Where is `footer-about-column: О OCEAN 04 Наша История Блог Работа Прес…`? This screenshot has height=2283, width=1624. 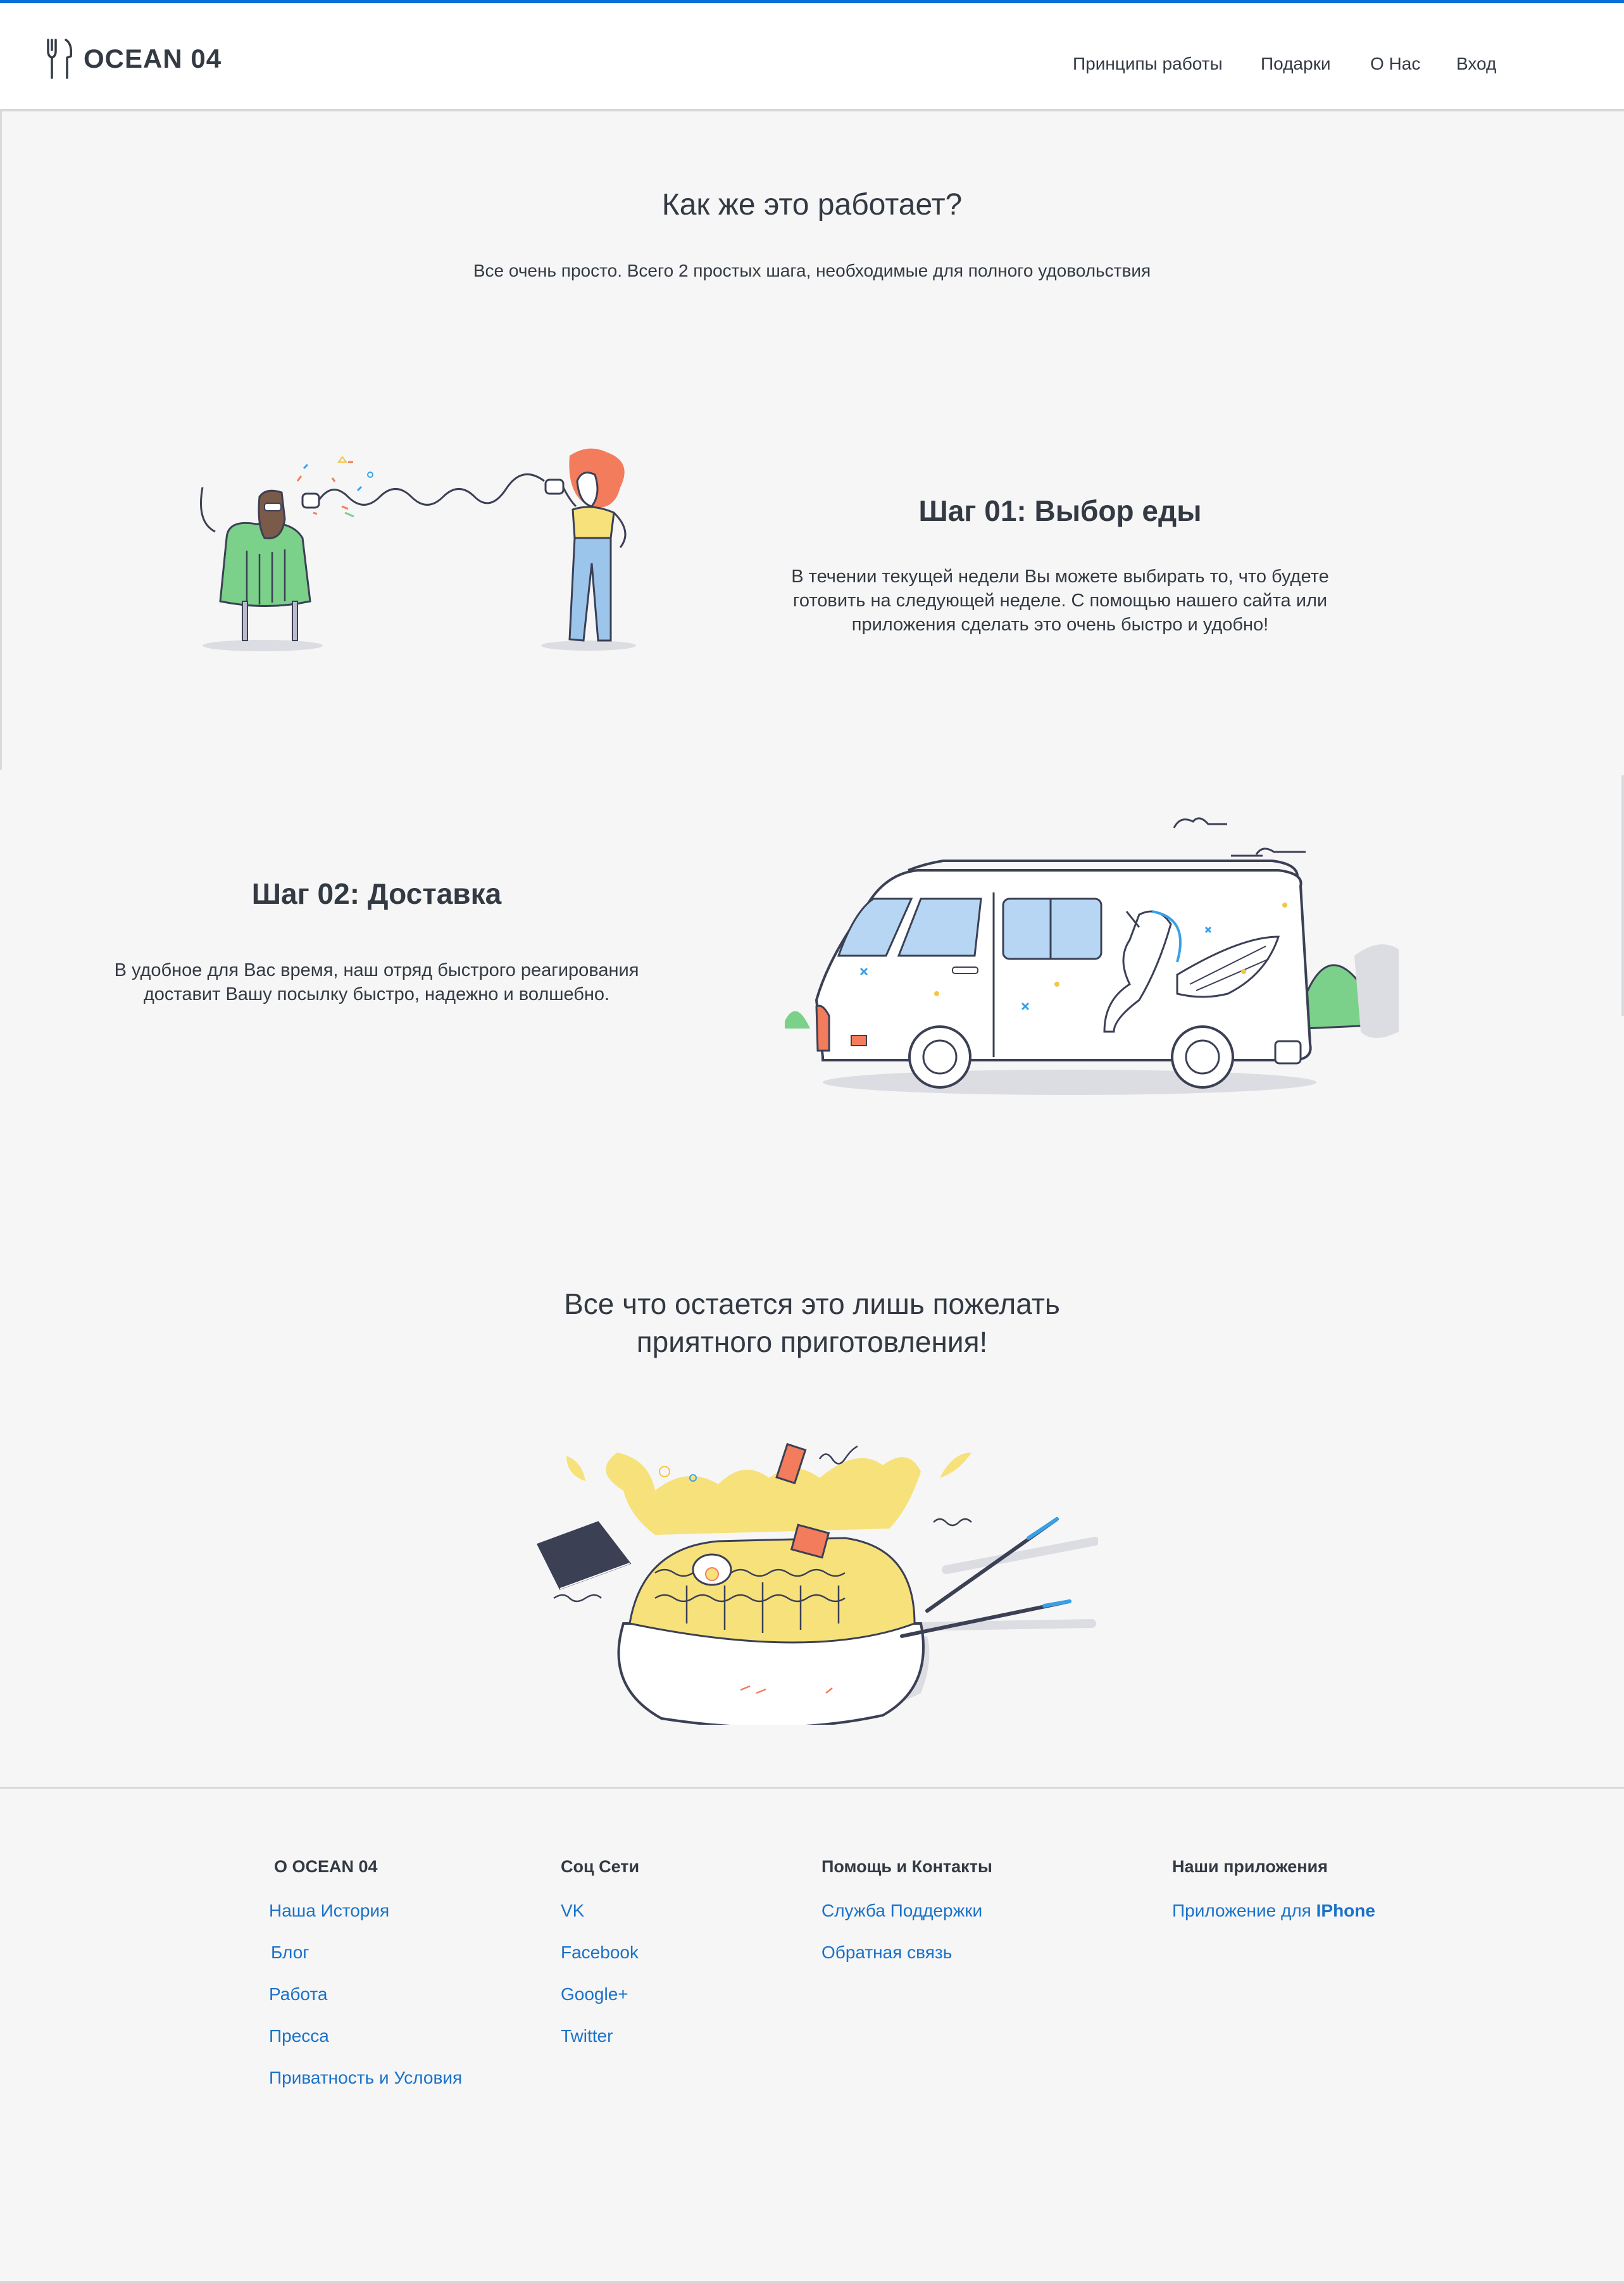
footer-about-column: О OCEAN 04 Наша История Блог Работа Прес… is located at coordinates (365, 1982).